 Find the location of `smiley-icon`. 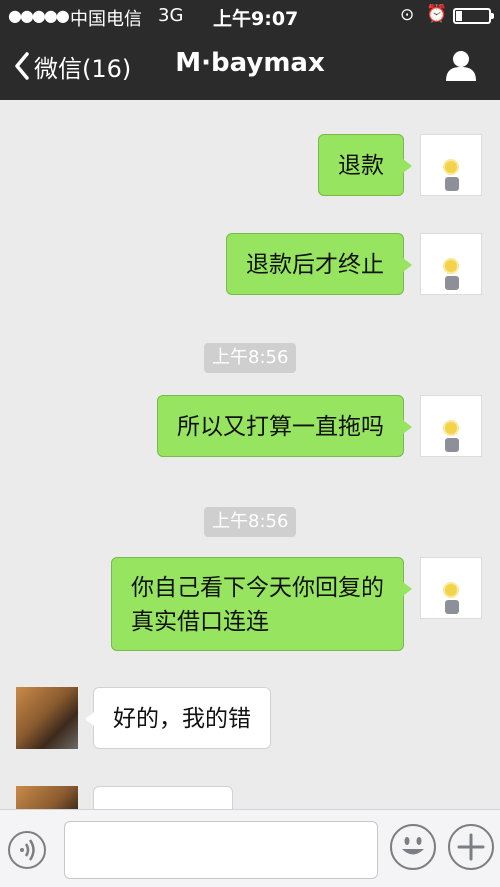

smiley-icon is located at coordinates (413, 846).